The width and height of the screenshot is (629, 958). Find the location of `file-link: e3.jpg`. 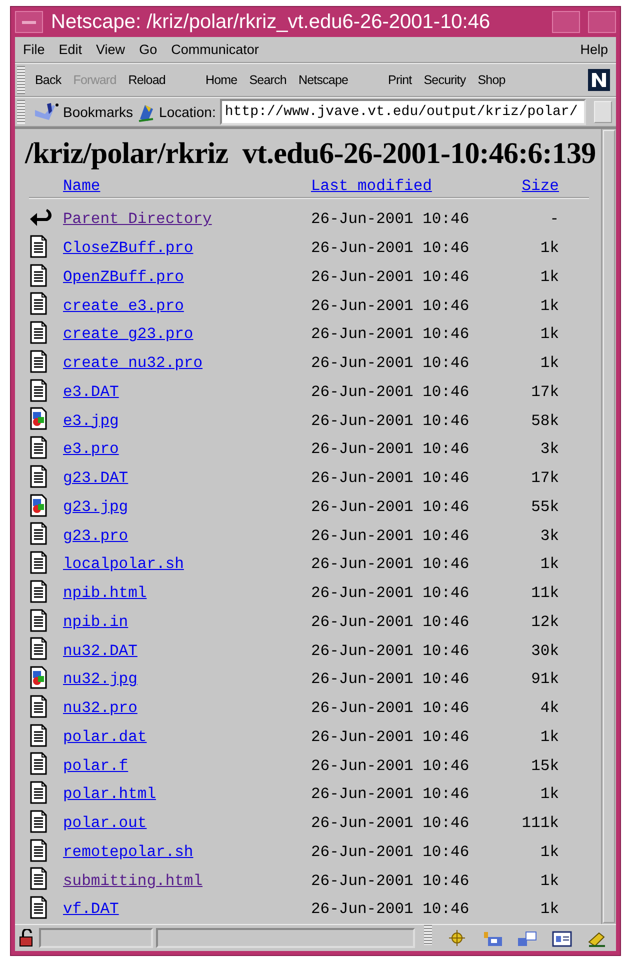

file-link: e3.jpg is located at coordinates (91, 421).